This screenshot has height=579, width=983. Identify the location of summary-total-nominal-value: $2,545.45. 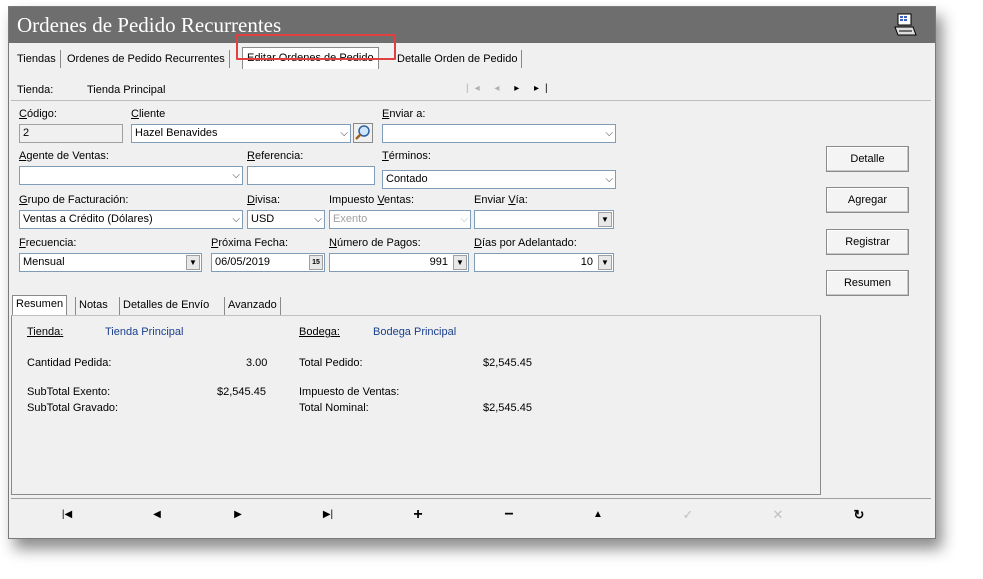
(507, 408).